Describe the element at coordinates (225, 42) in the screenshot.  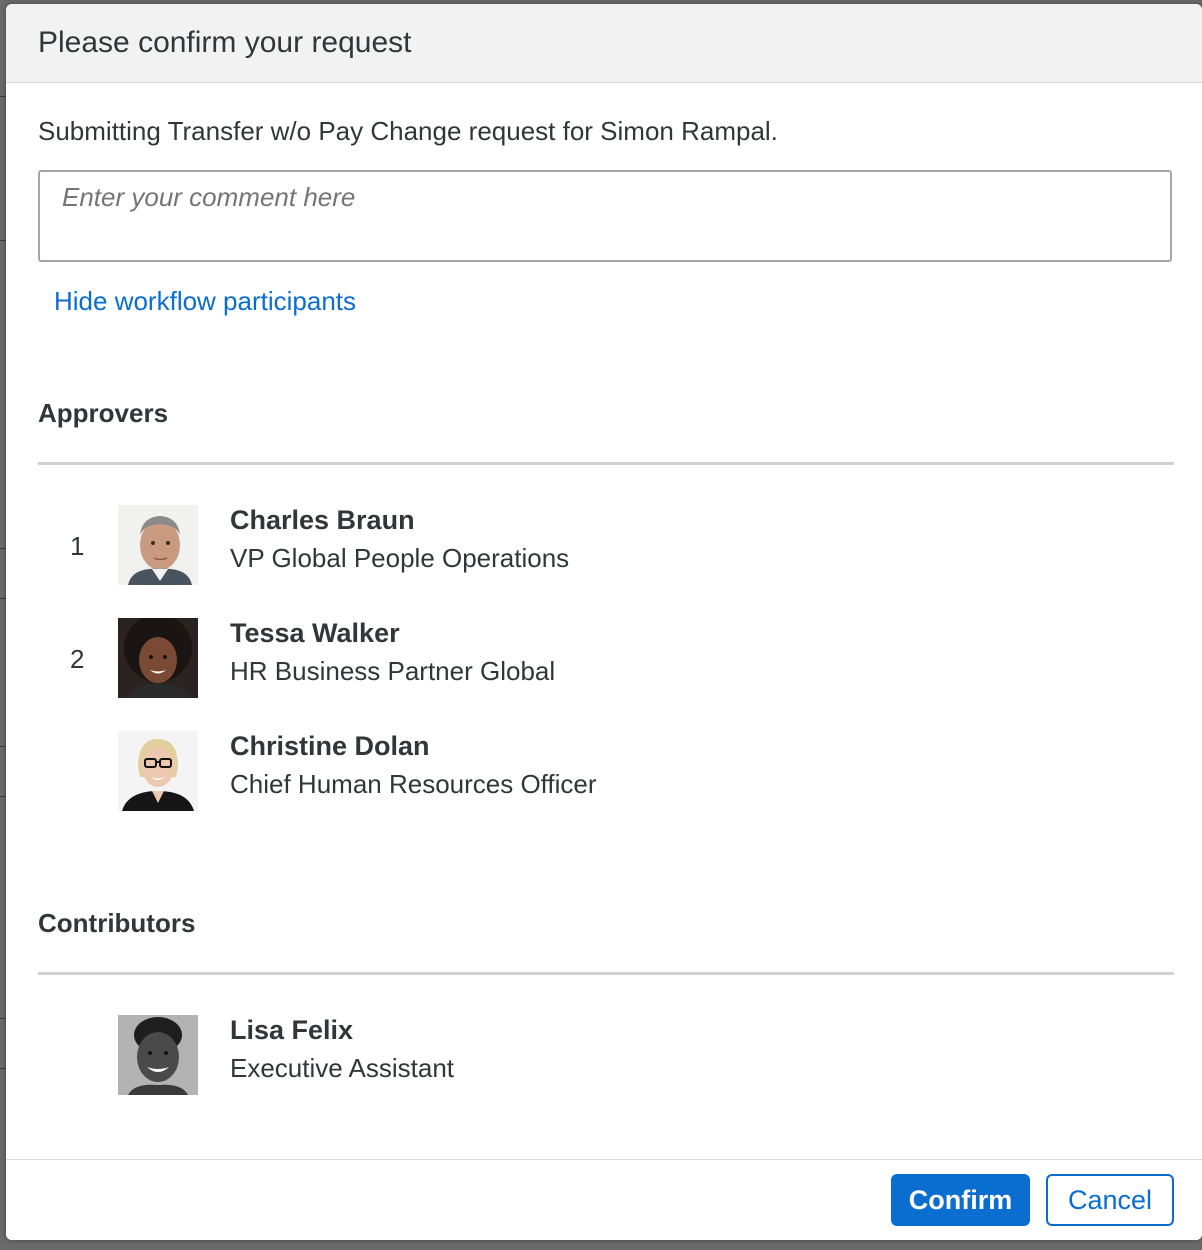
I see `dialog-title: Please confirm your request` at that location.